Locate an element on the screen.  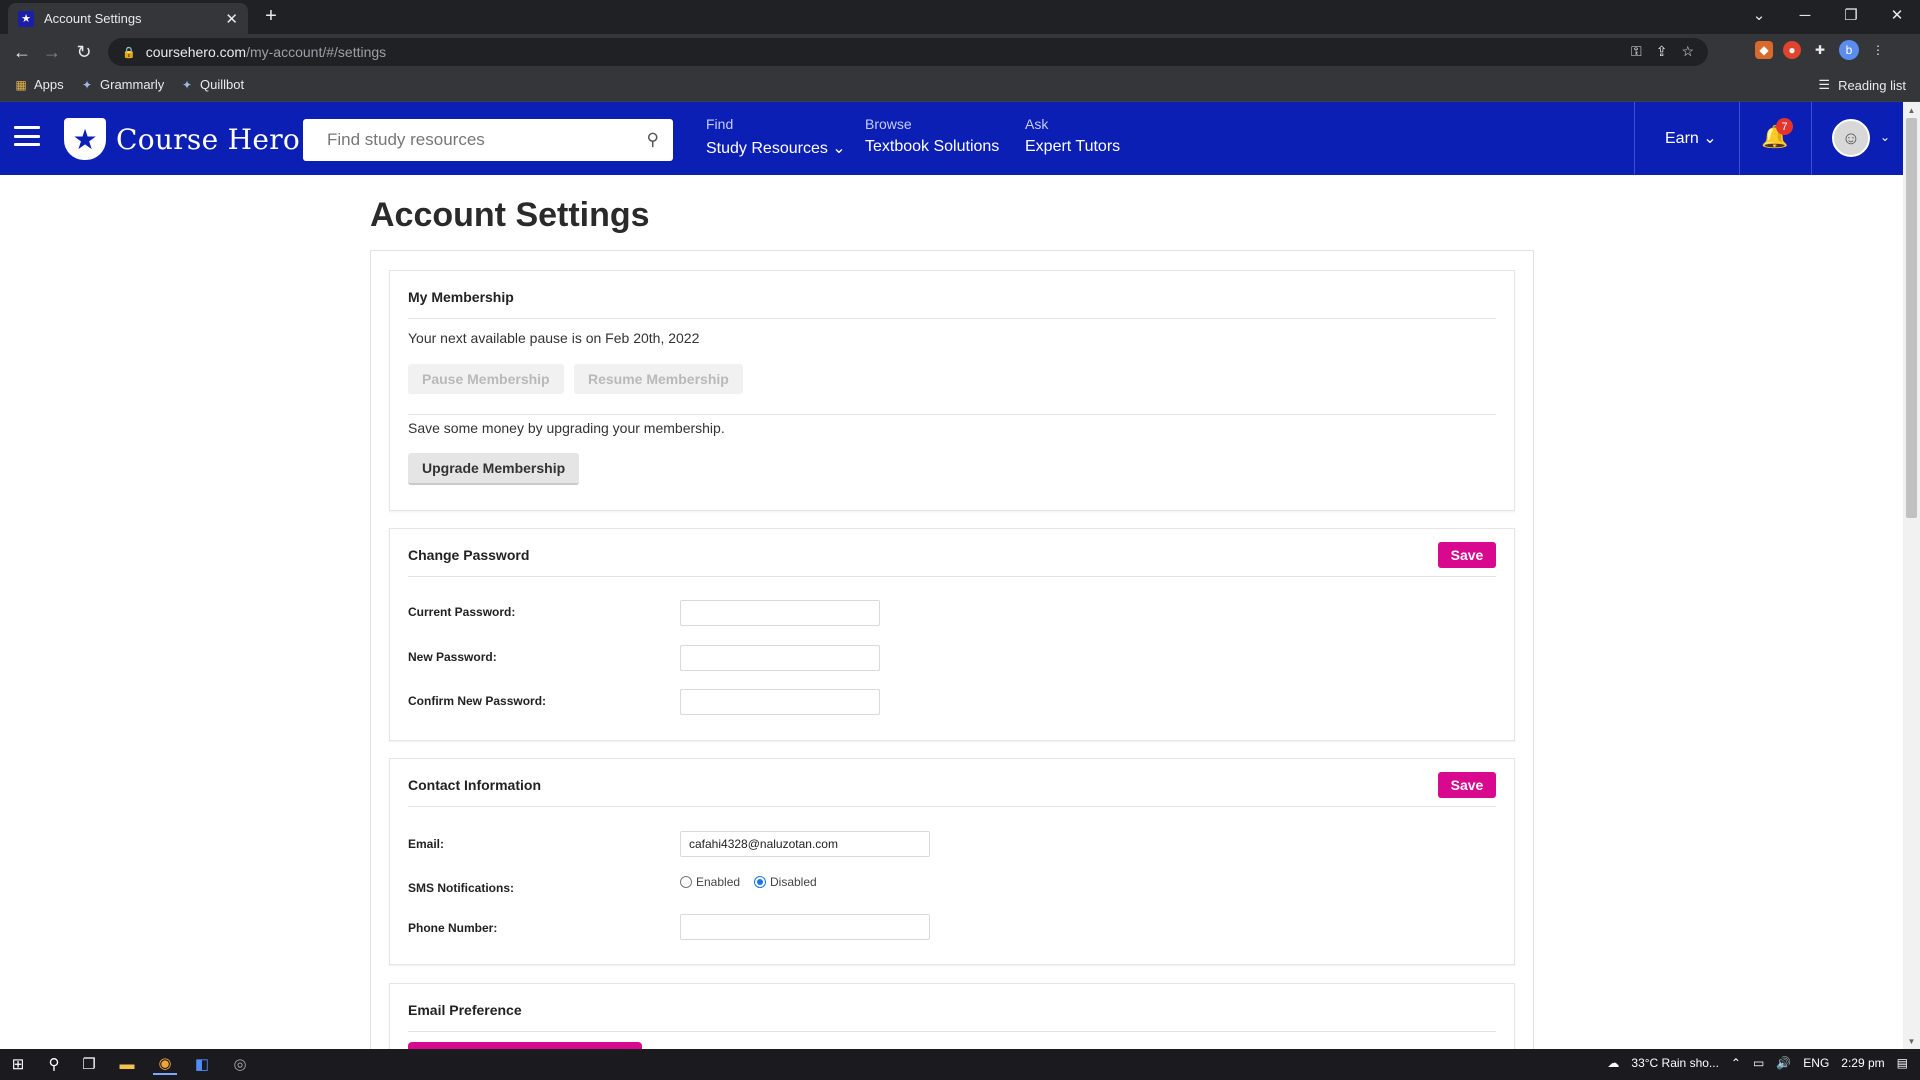
bookmark-star-icon: ☆ is located at coordinates (1687, 51).